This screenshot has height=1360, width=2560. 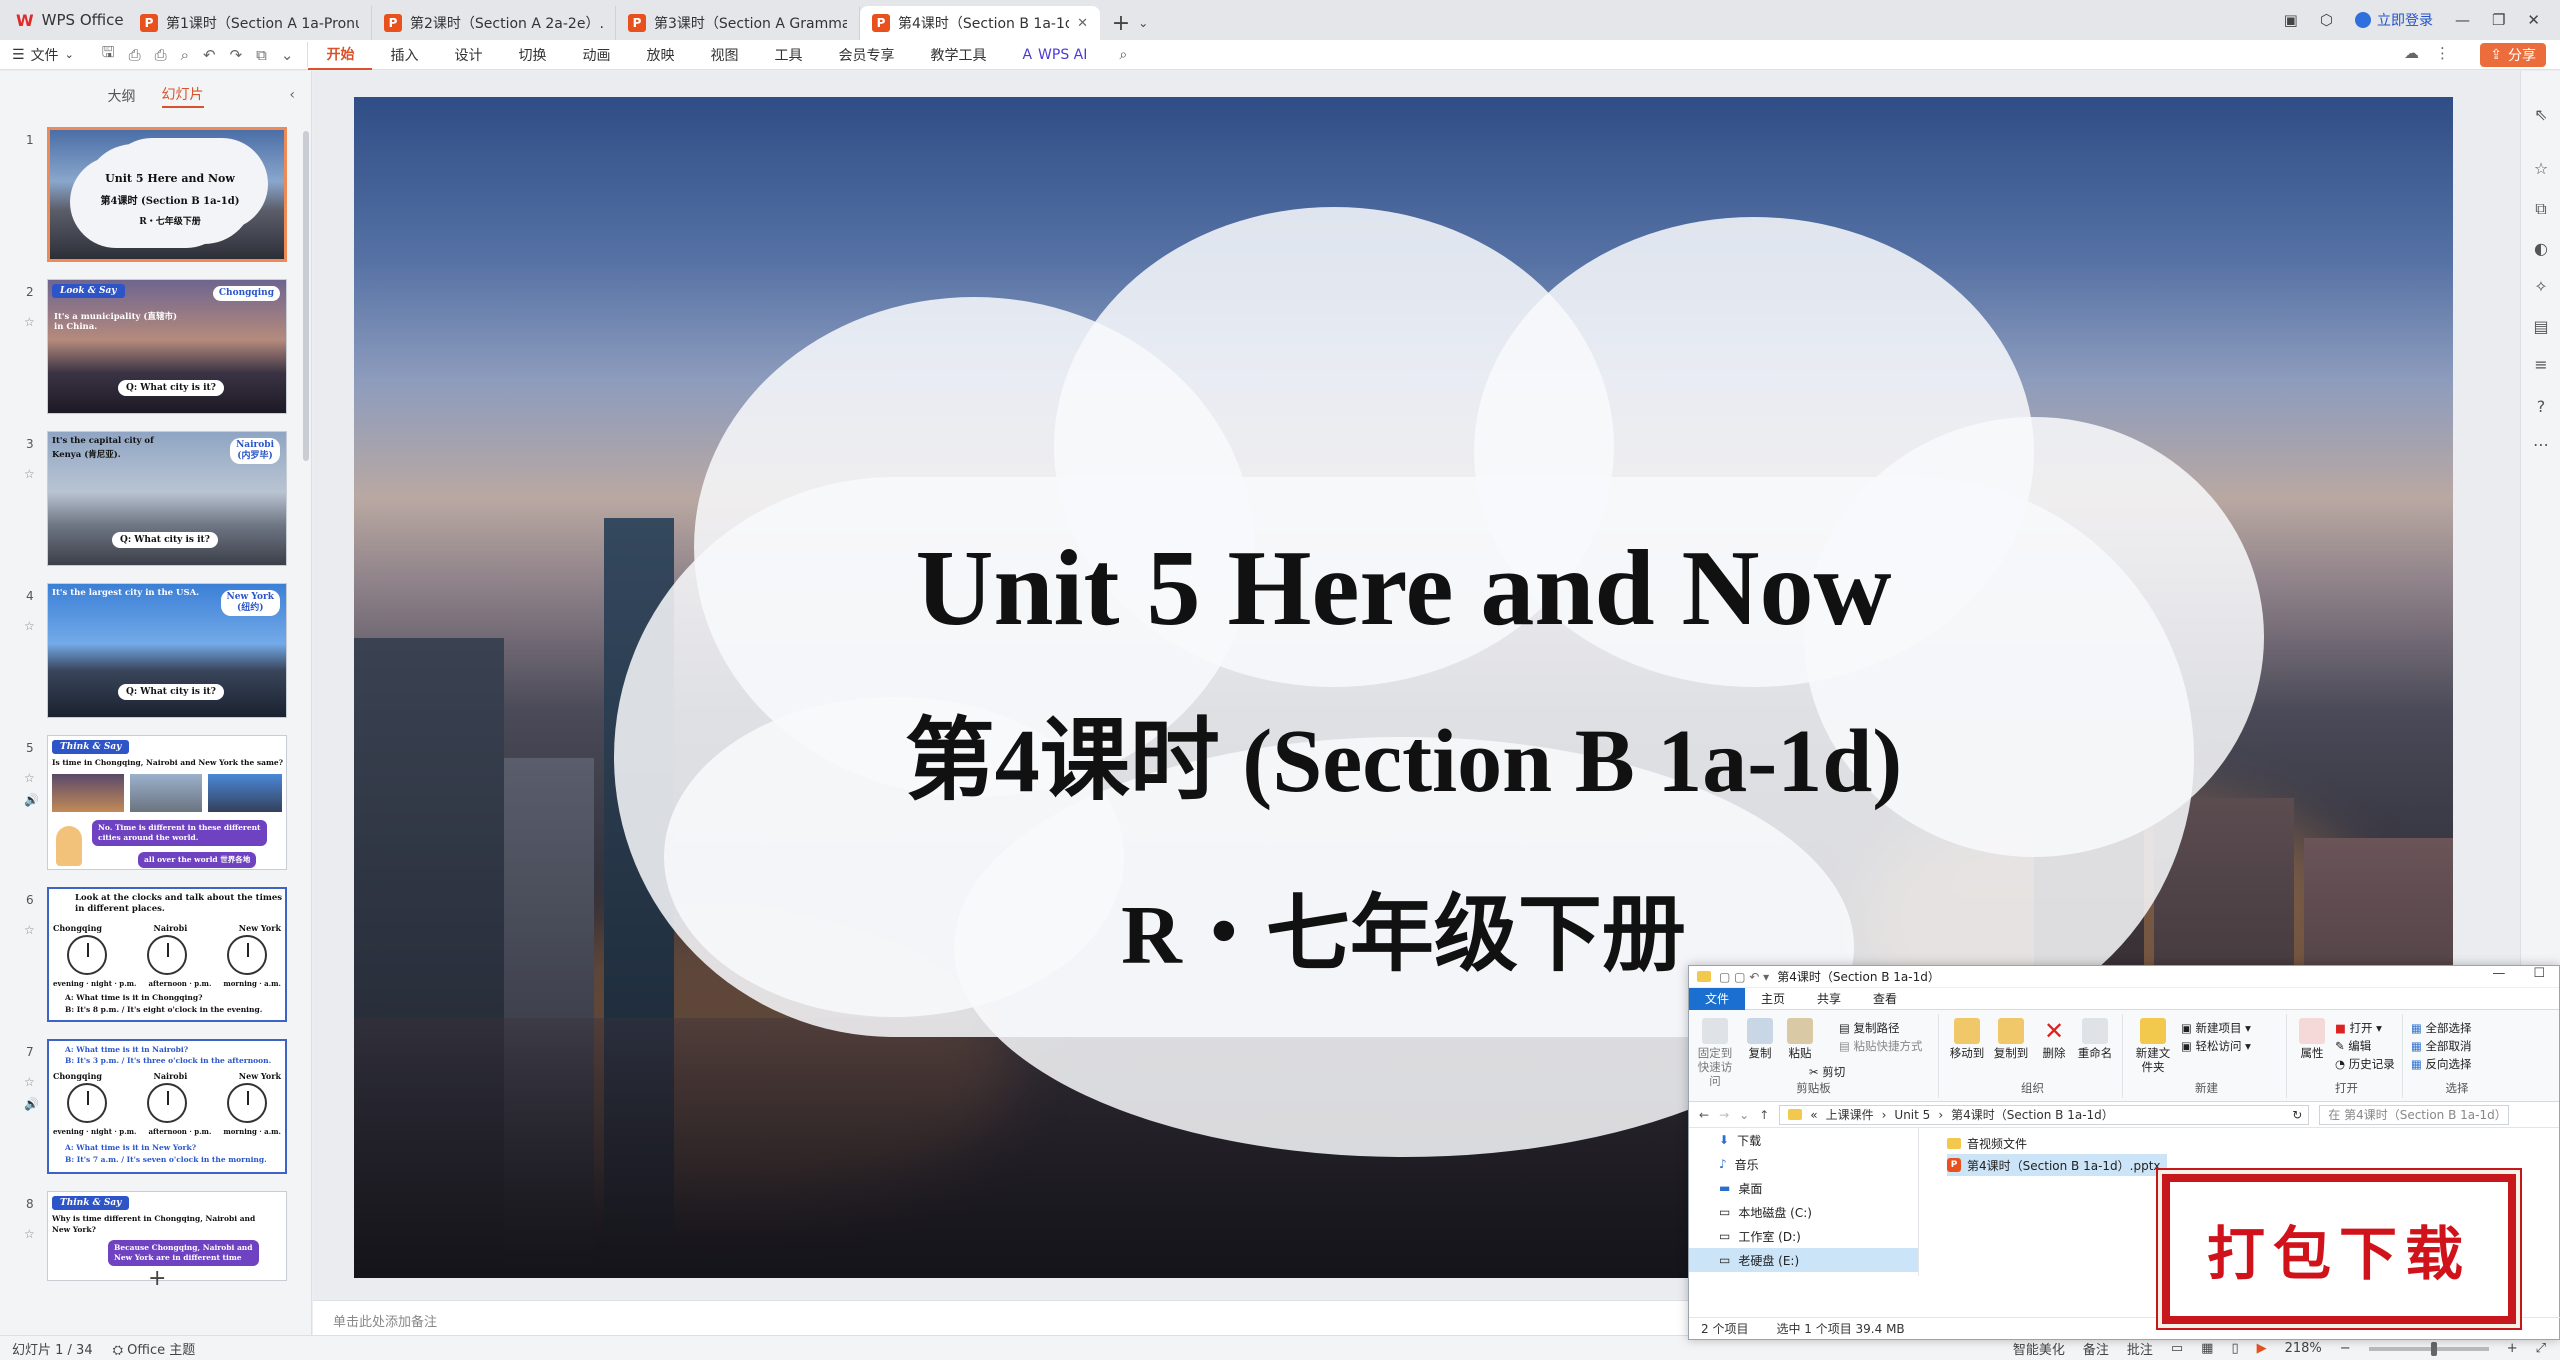 What do you see at coordinates (2441, 1064) in the screenshot?
I see `invert-selection-button: ▦ 反向选择` at bounding box center [2441, 1064].